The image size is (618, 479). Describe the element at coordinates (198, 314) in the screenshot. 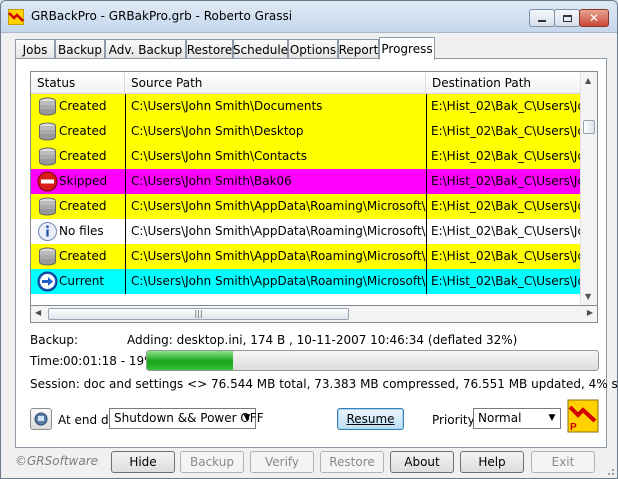

I see `horizontal-scroll-thumb: |||` at that location.